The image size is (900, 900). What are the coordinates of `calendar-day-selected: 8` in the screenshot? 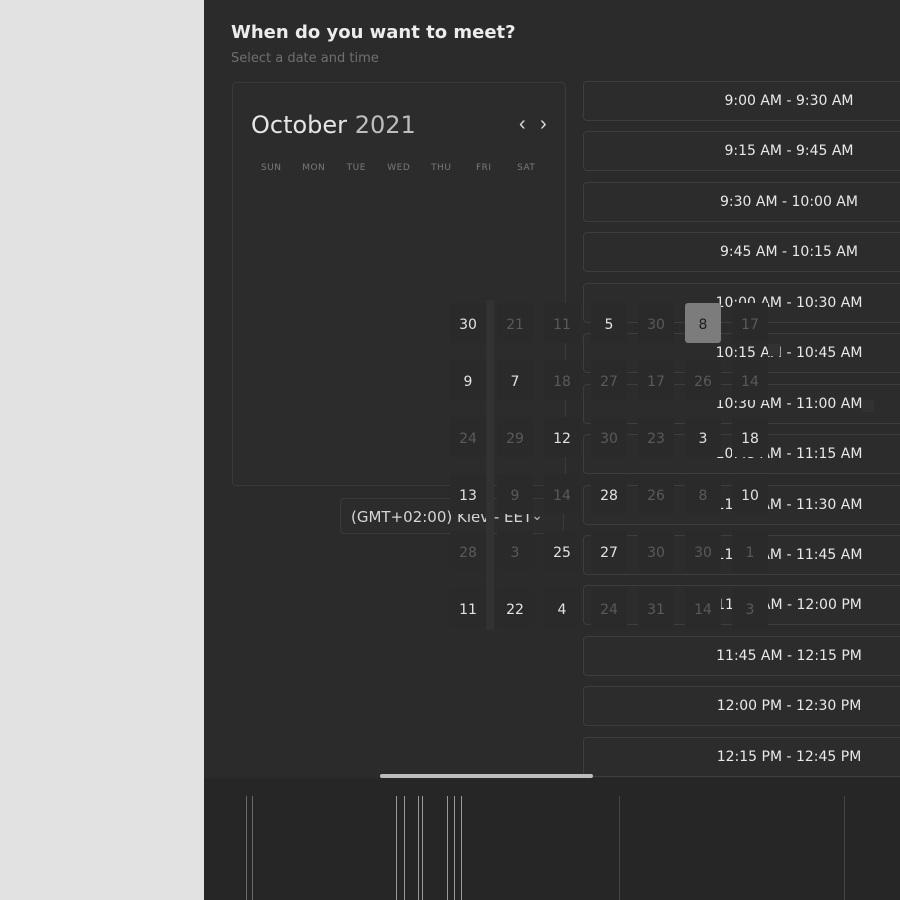 It's located at (703, 323).